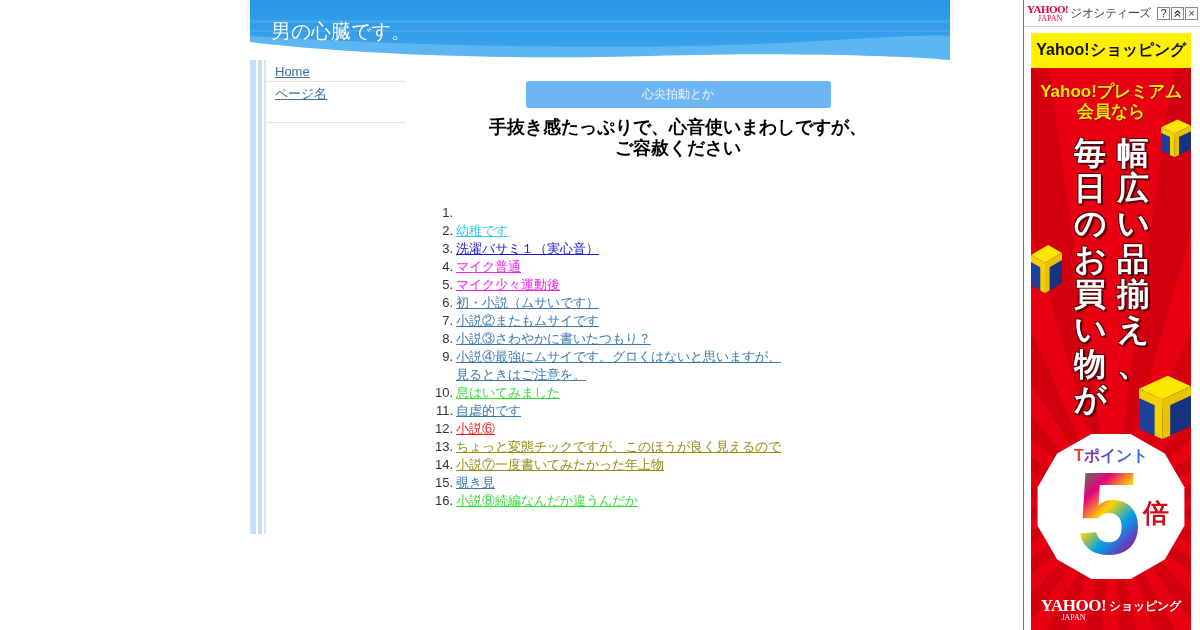  What do you see at coordinates (1111, 112) in the screenshot?
I see `promo-text: 会員なら` at bounding box center [1111, 112].